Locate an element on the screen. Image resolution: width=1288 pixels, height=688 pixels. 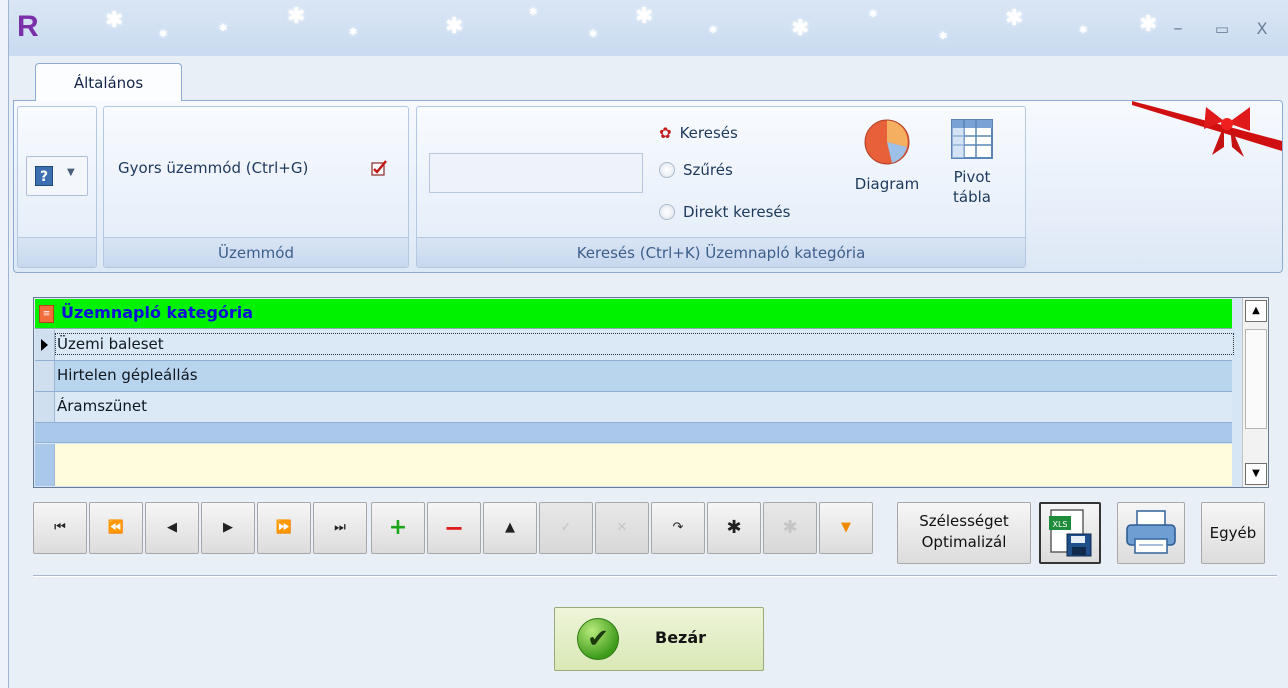
table-row: Üzemi baleset is located at coordinates (634, 345).